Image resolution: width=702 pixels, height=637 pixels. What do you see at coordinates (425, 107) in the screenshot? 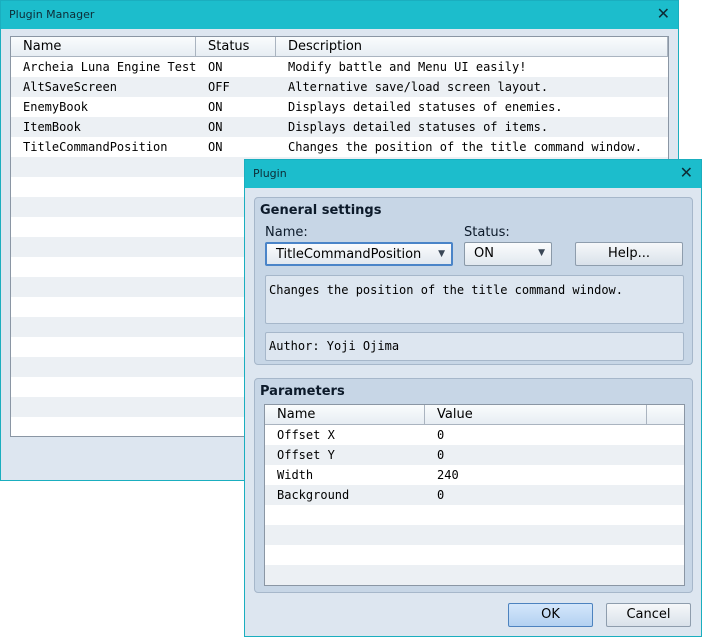
I see `plugin-description-cell: Displays detailed statuses of enemies.` at bounding box center [425, 107].